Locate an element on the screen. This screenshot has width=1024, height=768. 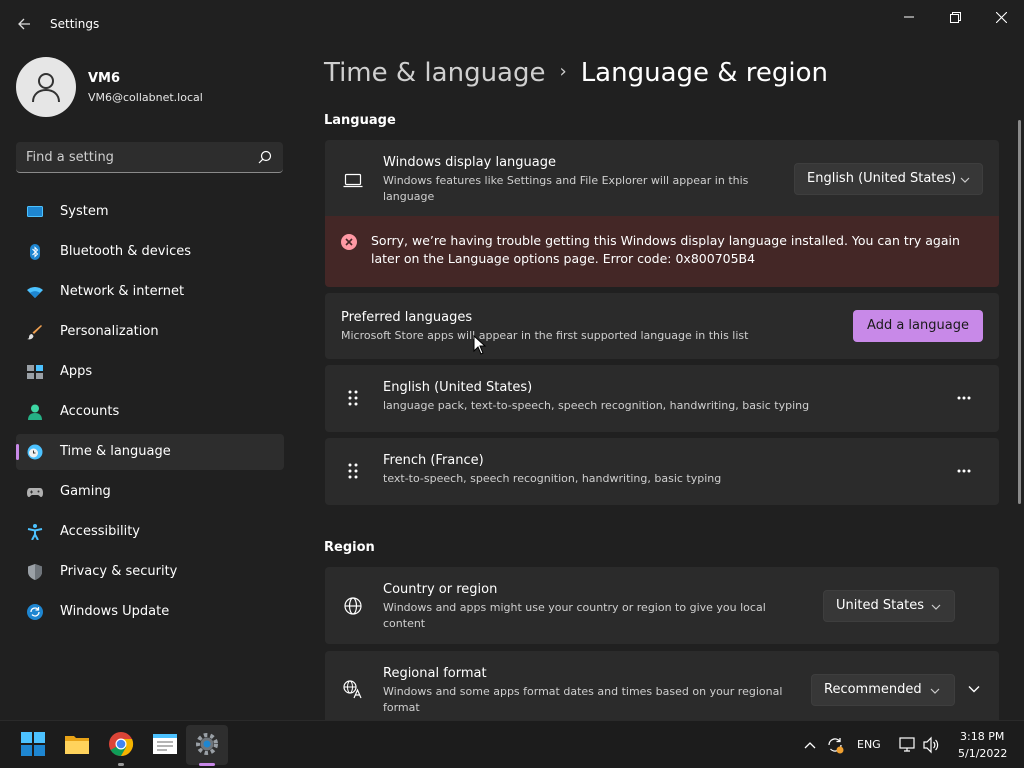
close-button is located at coordinates (1001, 17).